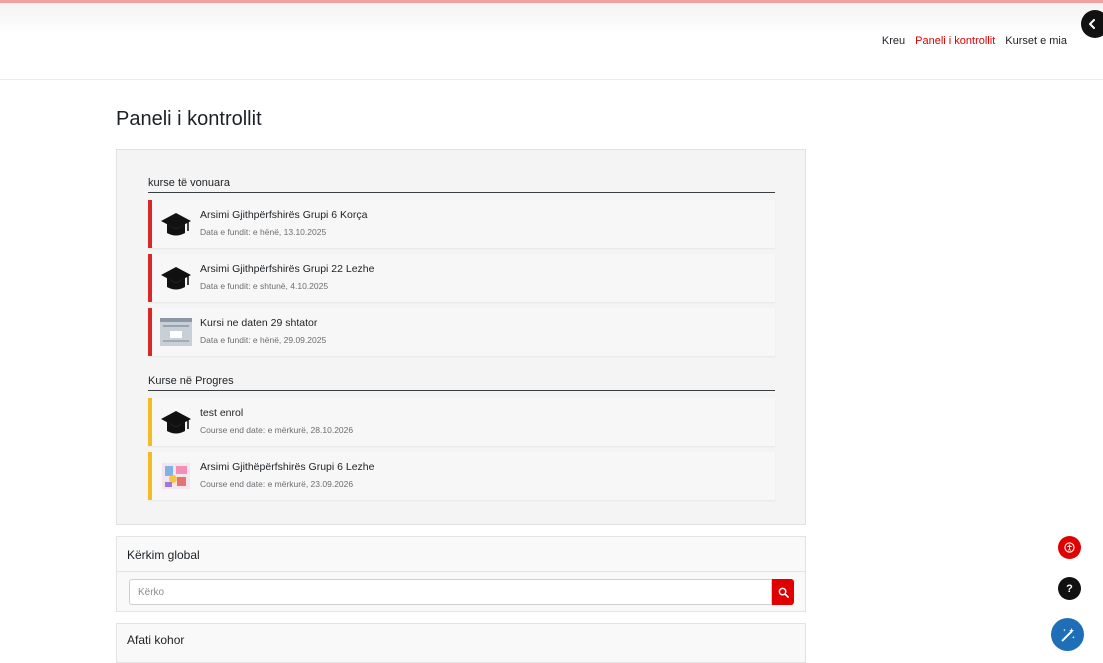 Image resolution: width=1103 pixels, height=663 pixels. What do you see at coordinates (1036, 41) in the screenshot?
I see `nav-link-my-courses: Kurset e mia` at bounding box center [1036, 41].